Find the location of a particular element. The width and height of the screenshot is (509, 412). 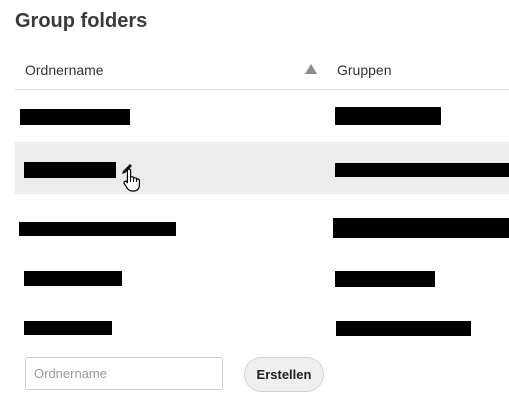

column-header-groups: Gruppen is located at coordinates (364, 70).